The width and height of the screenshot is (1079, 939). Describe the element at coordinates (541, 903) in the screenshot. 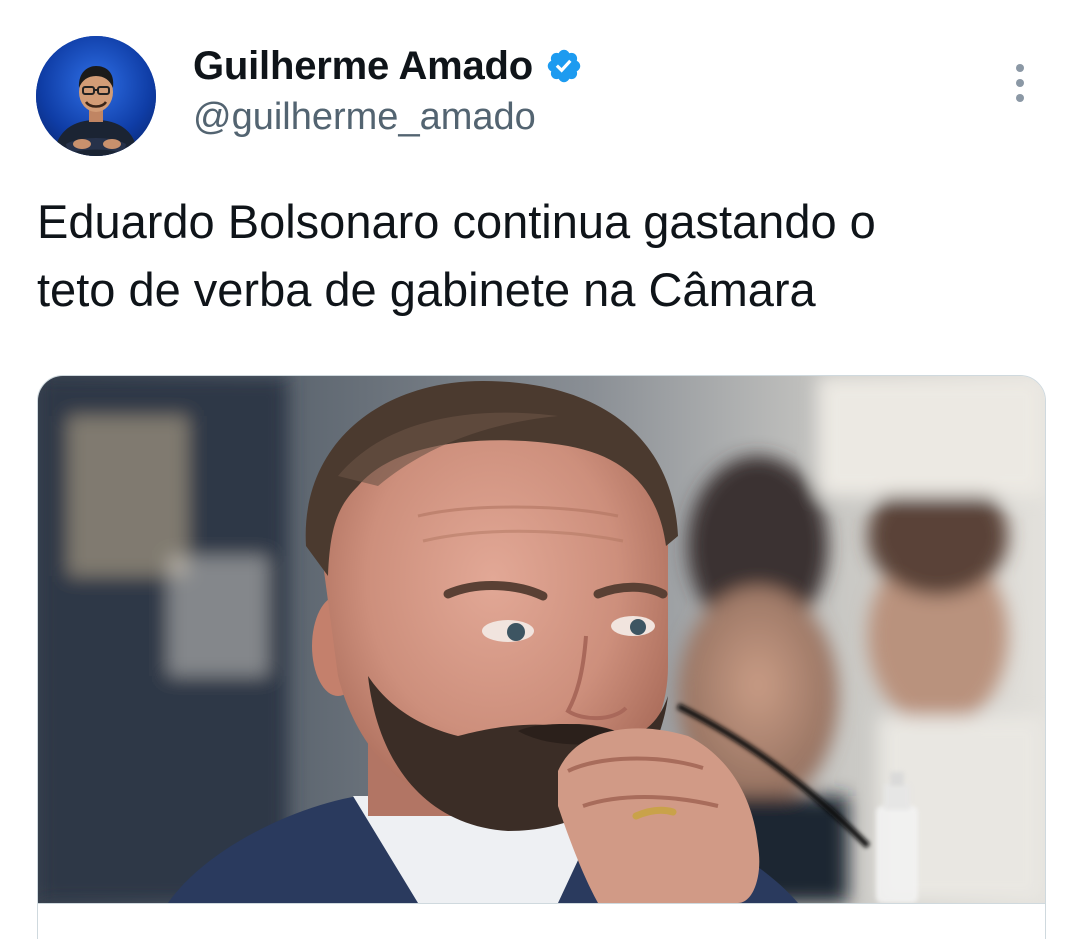

I see `card-divider` at that location.